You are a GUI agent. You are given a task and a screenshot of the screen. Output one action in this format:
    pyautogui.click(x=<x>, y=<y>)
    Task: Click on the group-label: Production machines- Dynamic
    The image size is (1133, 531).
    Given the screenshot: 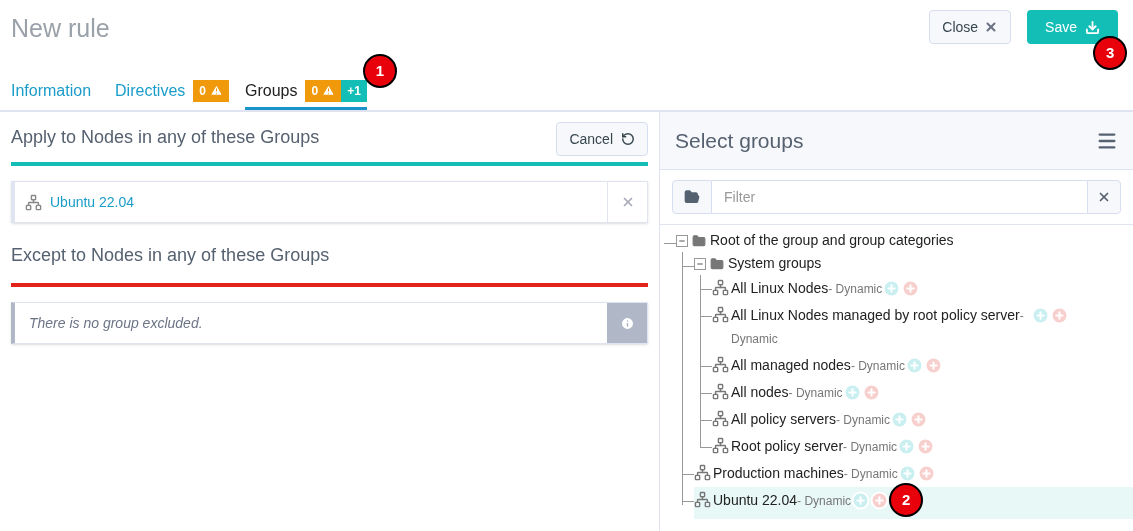 What is the action you would take?
    pyautogui.click(x=805, y=473)
    